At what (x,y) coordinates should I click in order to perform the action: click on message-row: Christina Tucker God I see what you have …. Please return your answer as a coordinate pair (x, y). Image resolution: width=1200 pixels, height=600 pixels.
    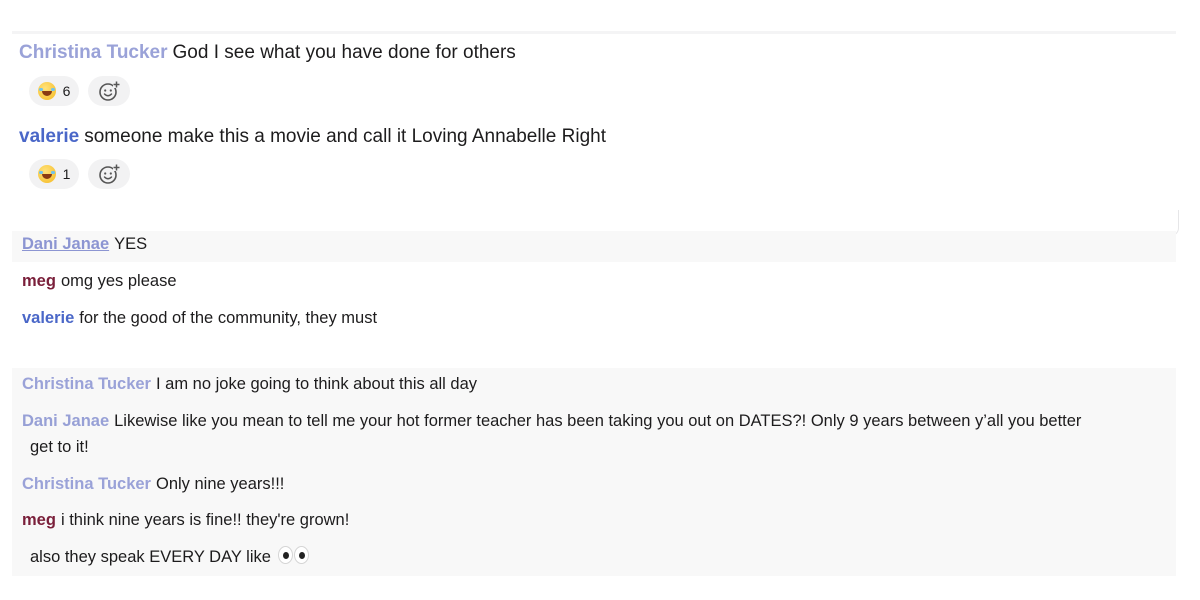
    Looking at the image, I should click on (267, 53).